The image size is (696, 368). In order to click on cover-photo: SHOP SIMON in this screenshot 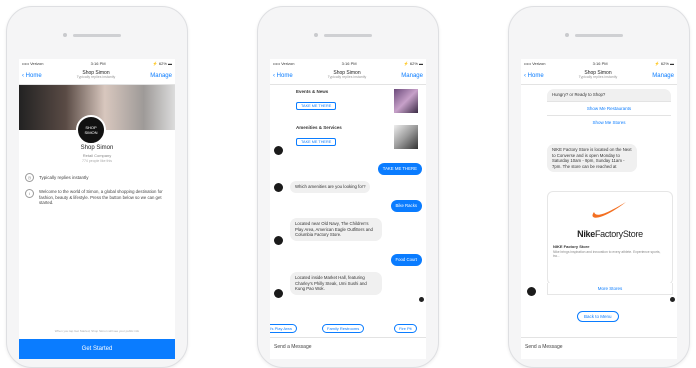, I will do `click(97, 115)`.